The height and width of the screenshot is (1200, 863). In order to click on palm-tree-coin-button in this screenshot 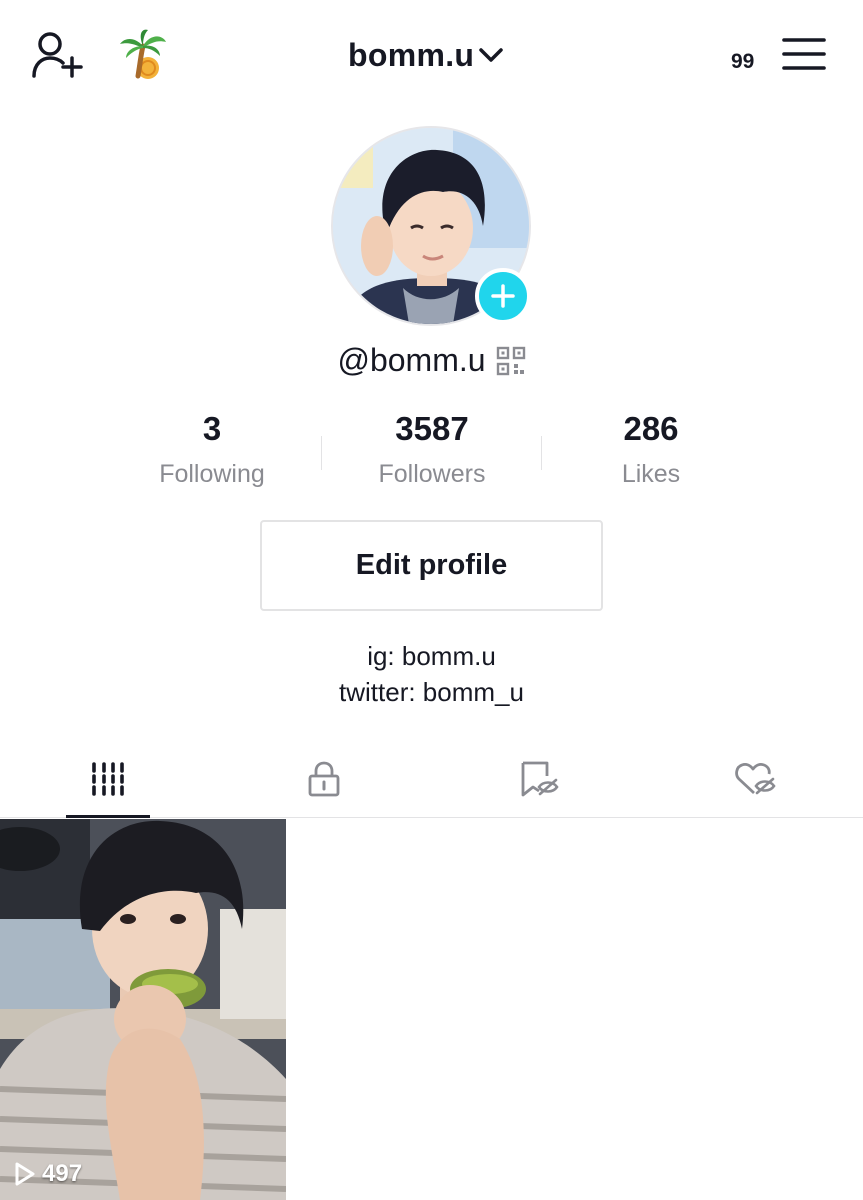, I will do `click(143, 55)`.